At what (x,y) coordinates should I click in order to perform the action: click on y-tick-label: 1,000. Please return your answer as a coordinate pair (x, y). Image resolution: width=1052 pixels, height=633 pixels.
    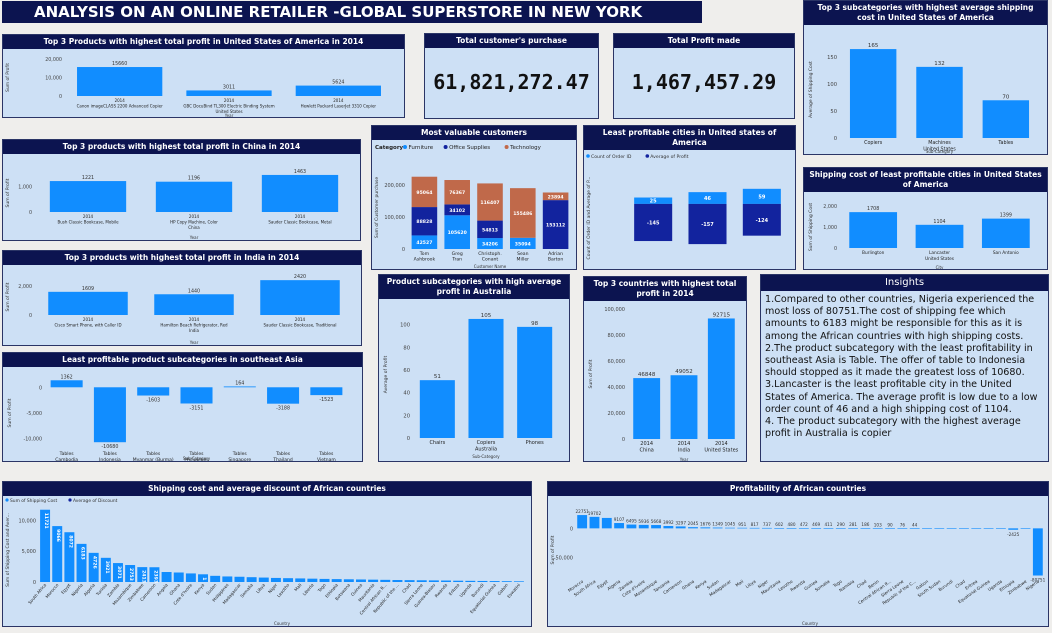
    Looking at the image, I should click on (25, 188).